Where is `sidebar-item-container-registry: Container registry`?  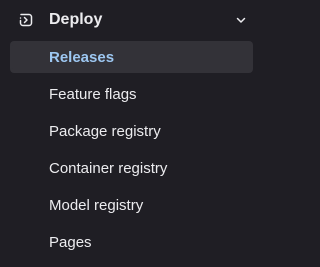 sidebar-item-container-registry: Container registry is located at coordinates (131, 168).